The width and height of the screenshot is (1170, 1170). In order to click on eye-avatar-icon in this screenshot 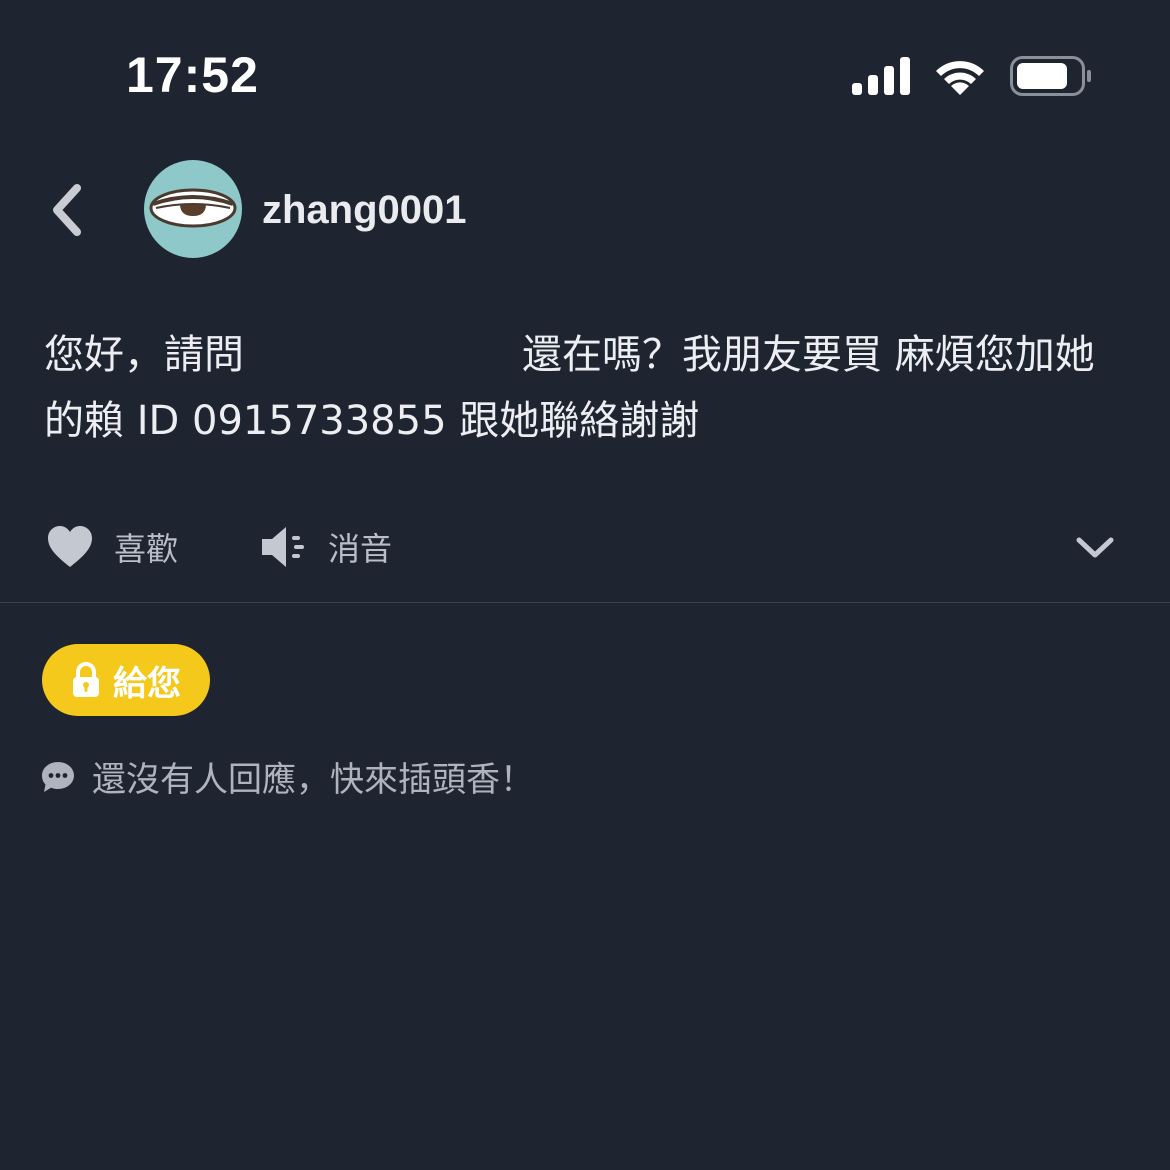, I will do `click(193, 208)`.